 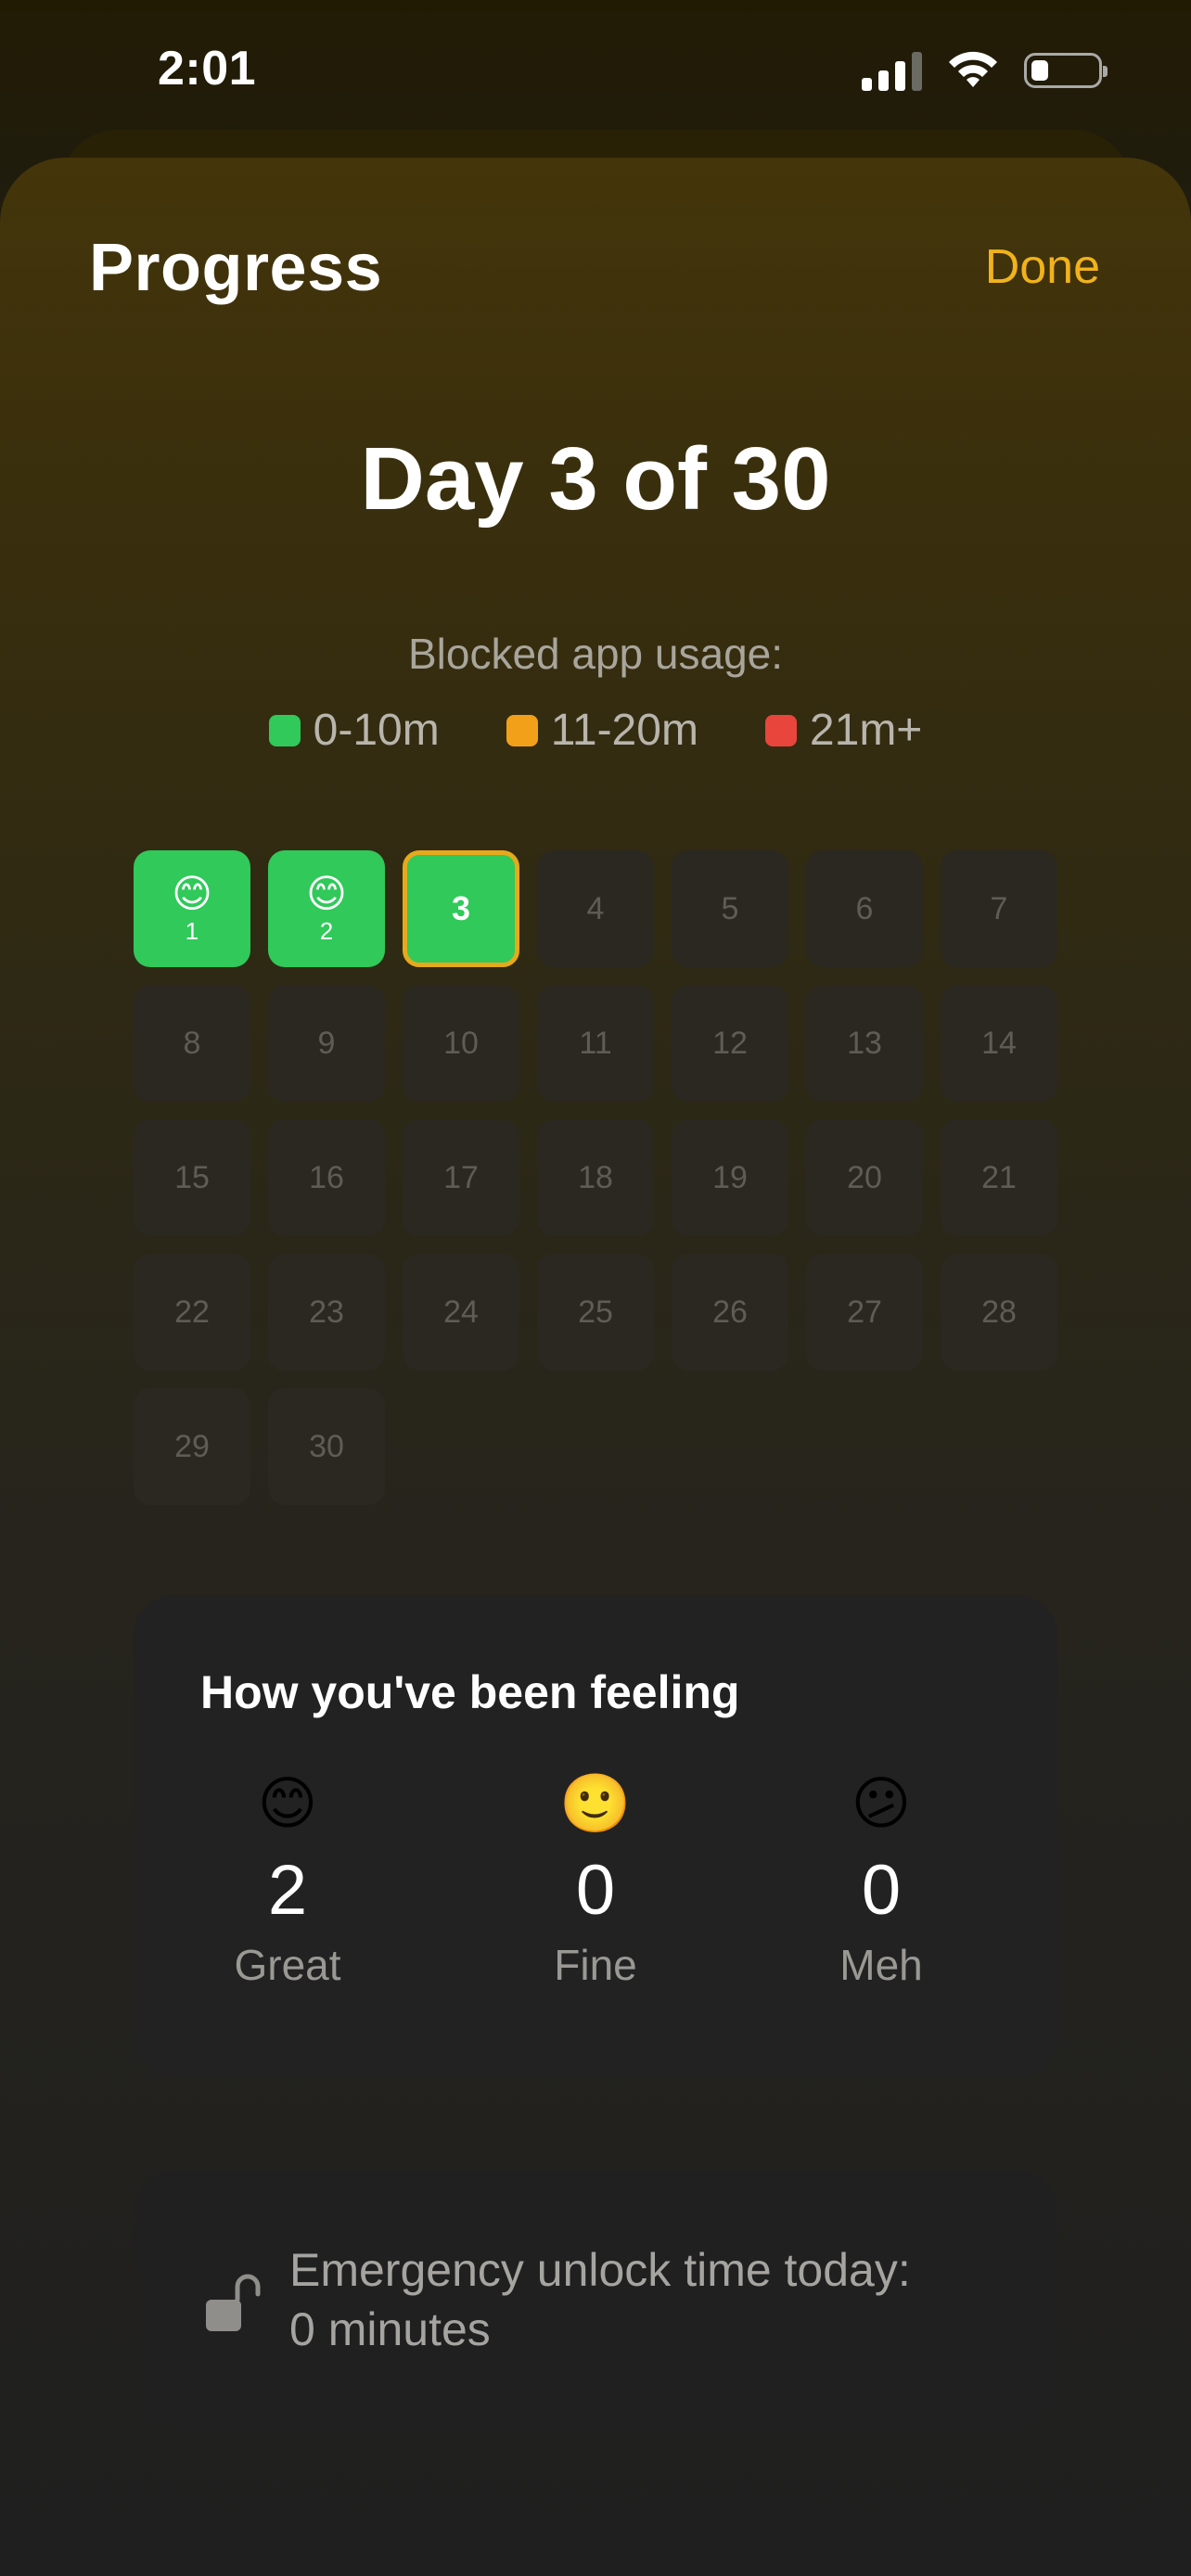 I want to click on calendar-day-number: 28, so click(x=999, y=1312).